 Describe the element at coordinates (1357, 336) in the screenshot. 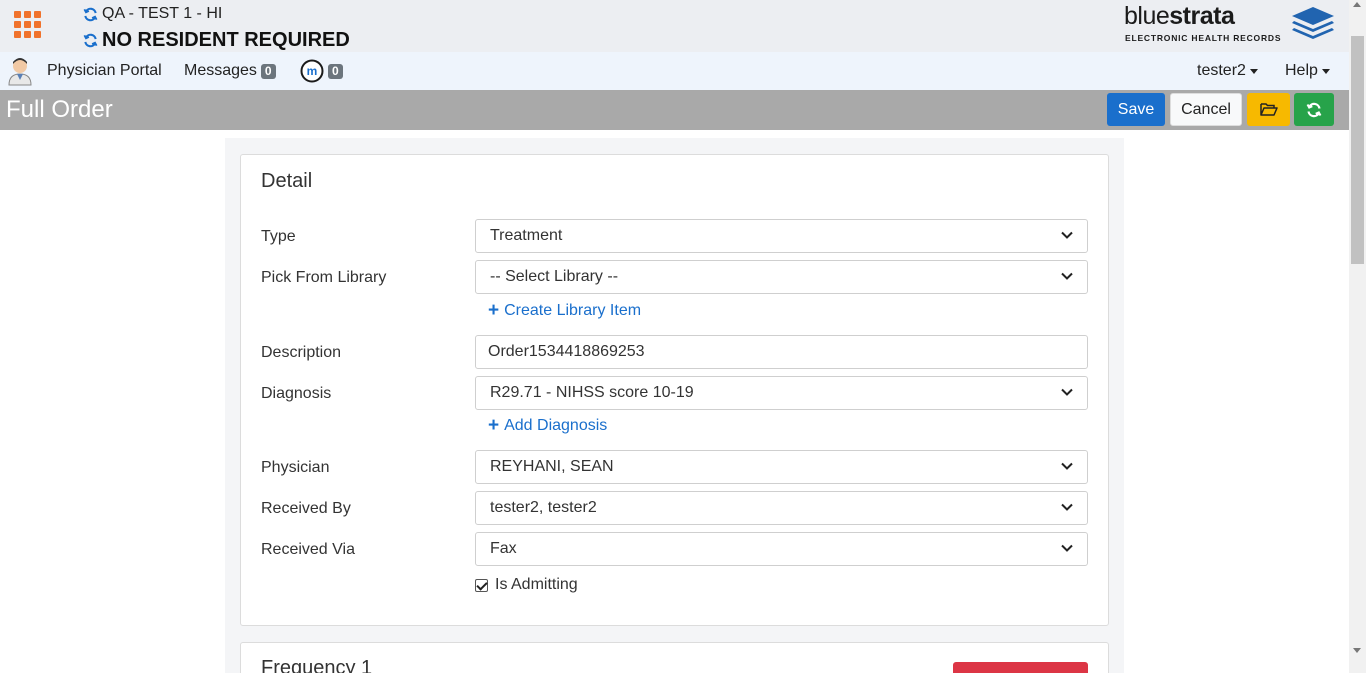

I see `vertical-scrollbar` at that location.